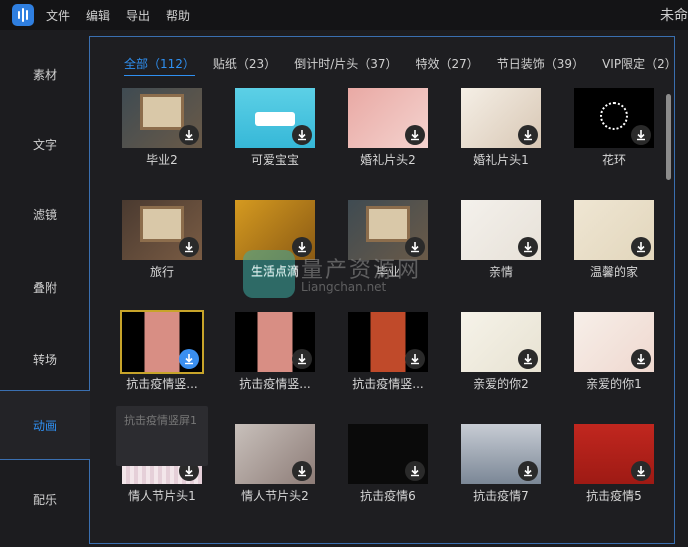  I want to click on animation-label: 情人节片头1, so click(162, 496).